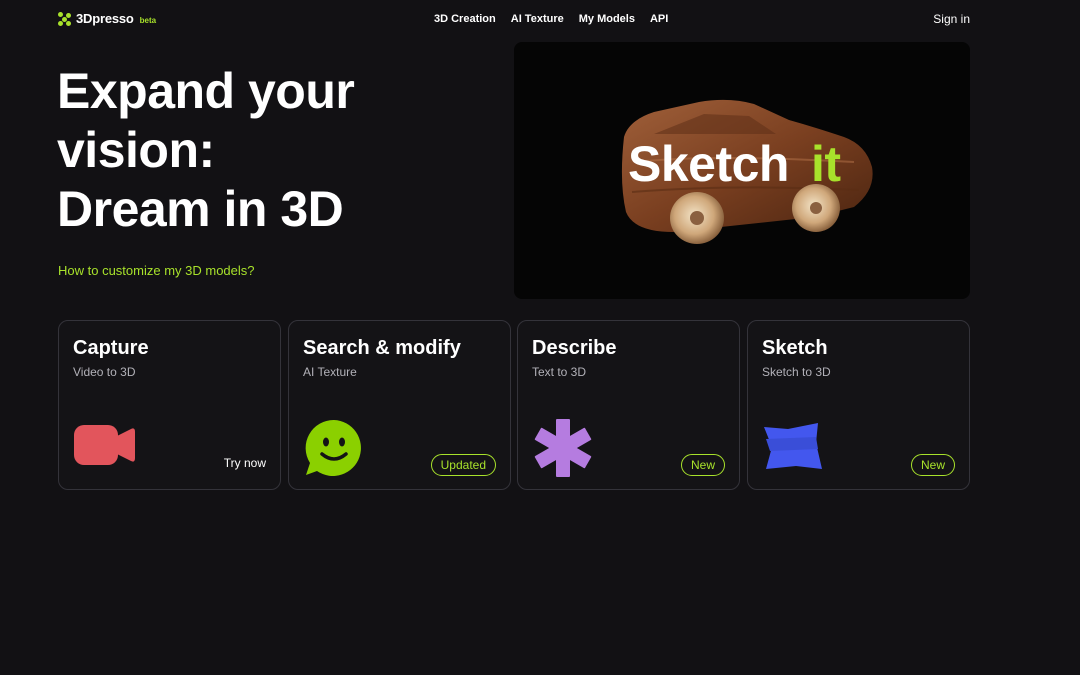 The height and width of the screenshot is (675, 1080). I want to click on customize-models-link: How to customize my 3D models?, so click(156, 270).